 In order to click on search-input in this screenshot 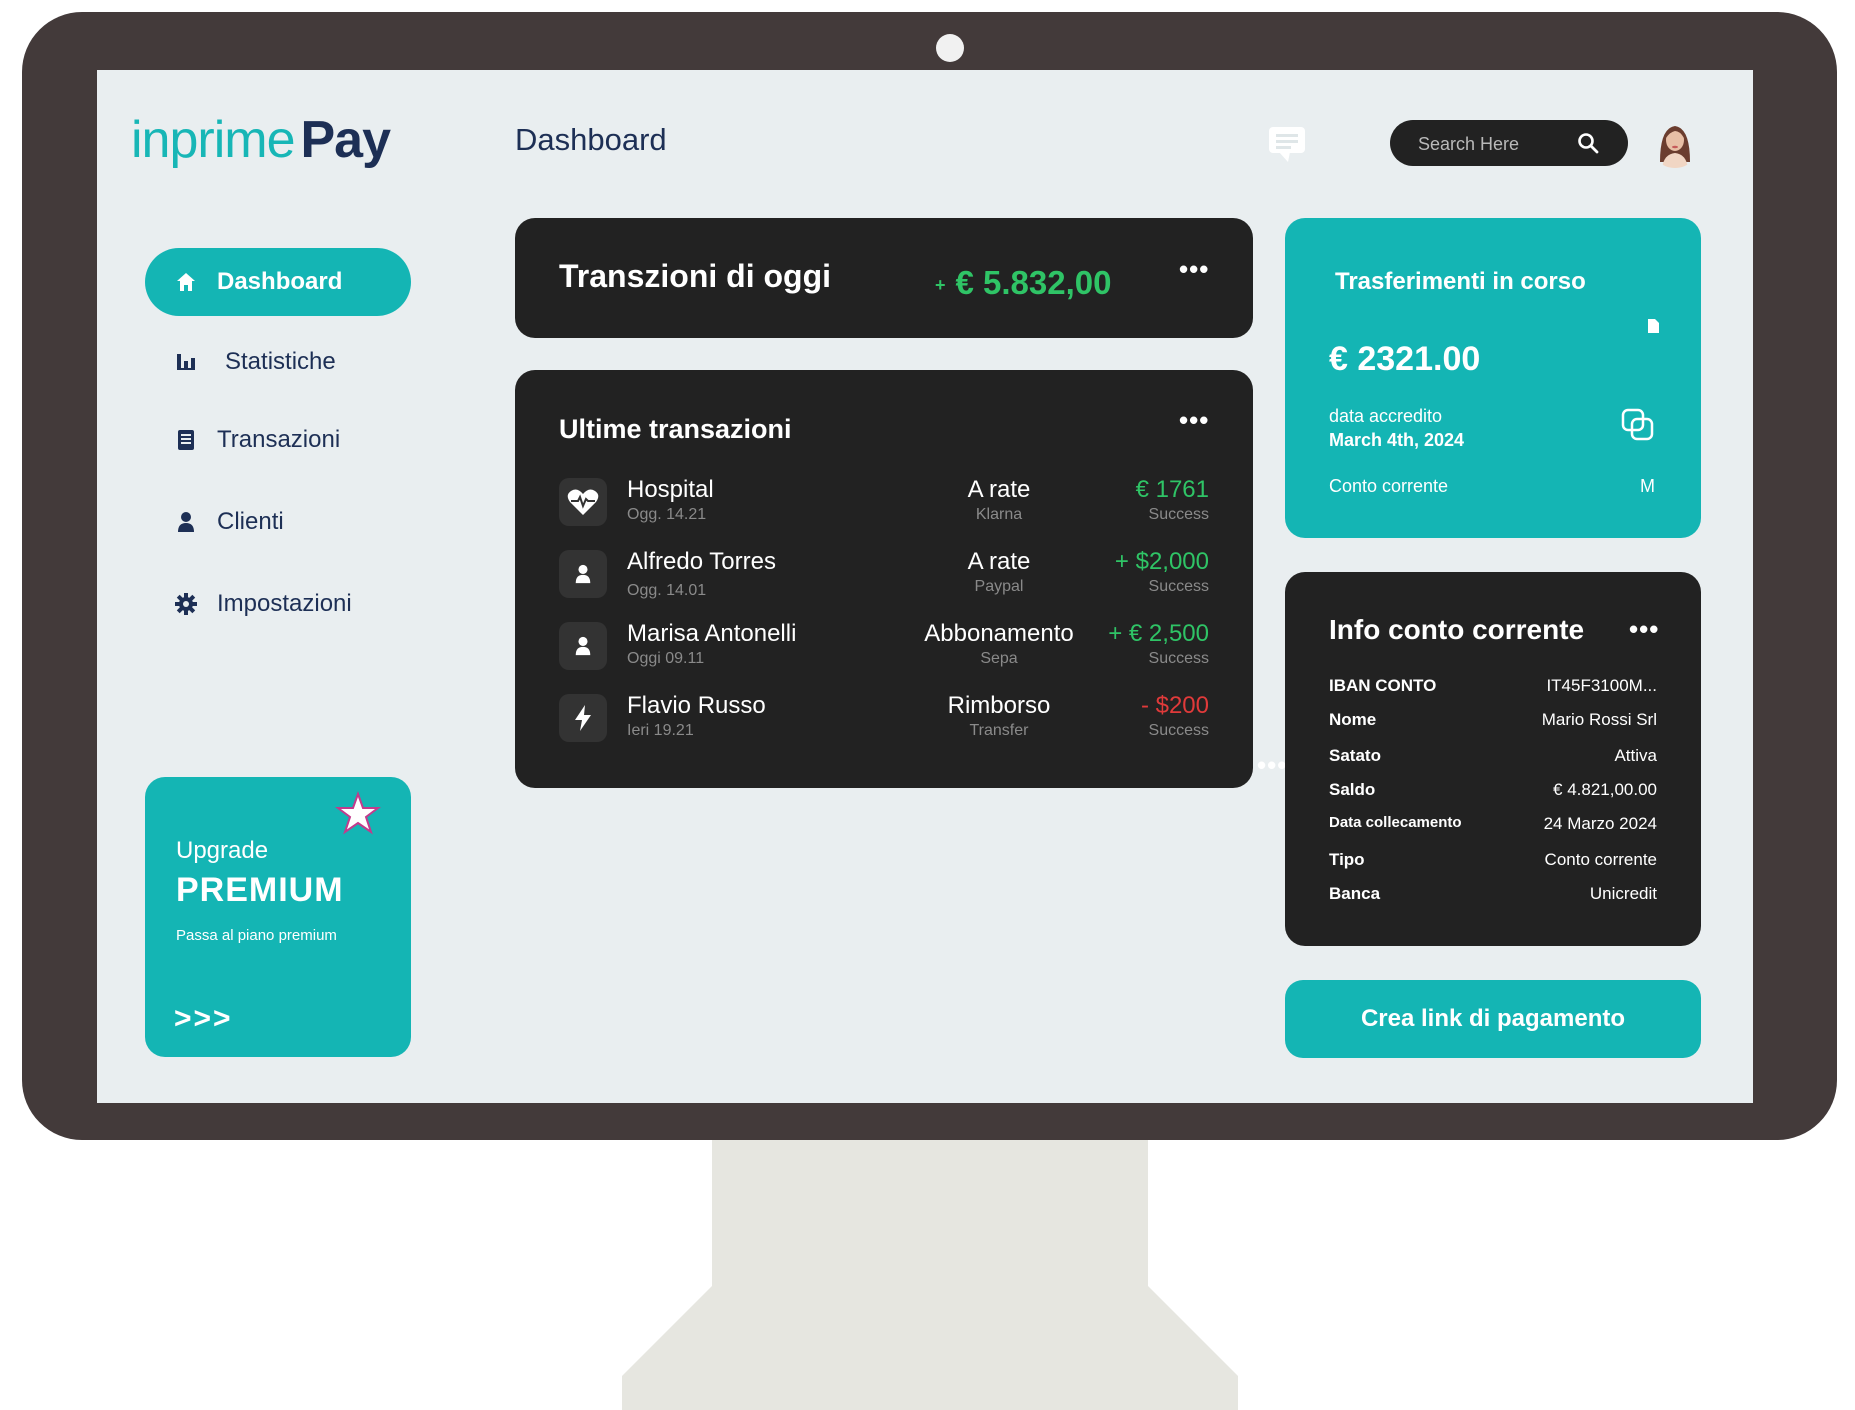, I will do `click(1493, 144)`.